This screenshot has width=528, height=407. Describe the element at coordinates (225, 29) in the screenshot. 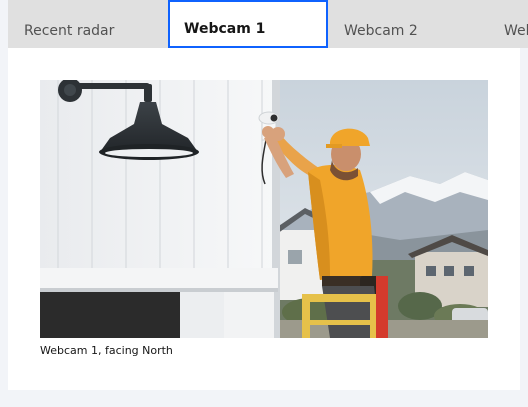

I see `tab-label: Webcam 1` at that location.